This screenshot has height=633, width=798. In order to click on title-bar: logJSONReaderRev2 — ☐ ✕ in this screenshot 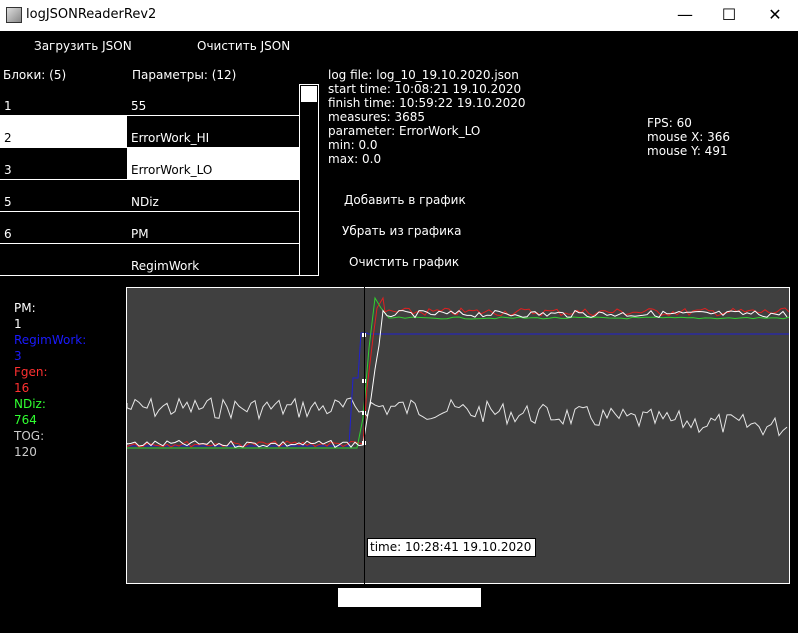, I will do `click(399, 15)`.